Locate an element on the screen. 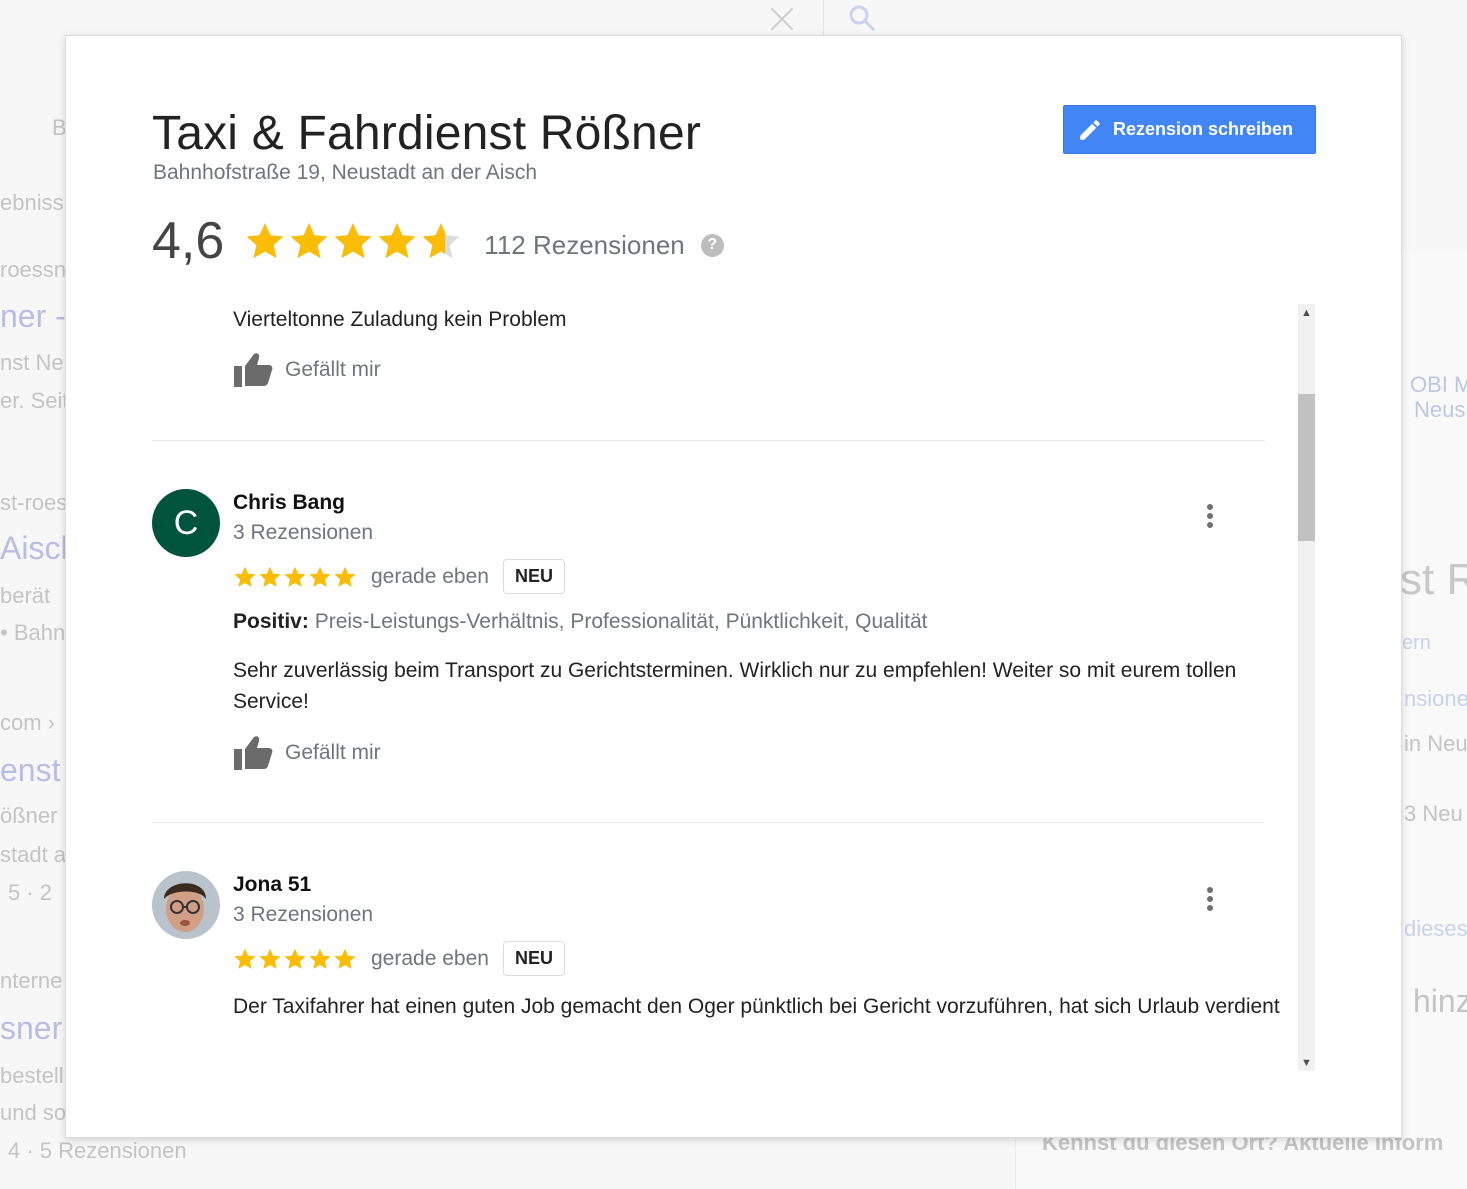  bg-fragment: in Neu is located at coordinates (1435, 743).